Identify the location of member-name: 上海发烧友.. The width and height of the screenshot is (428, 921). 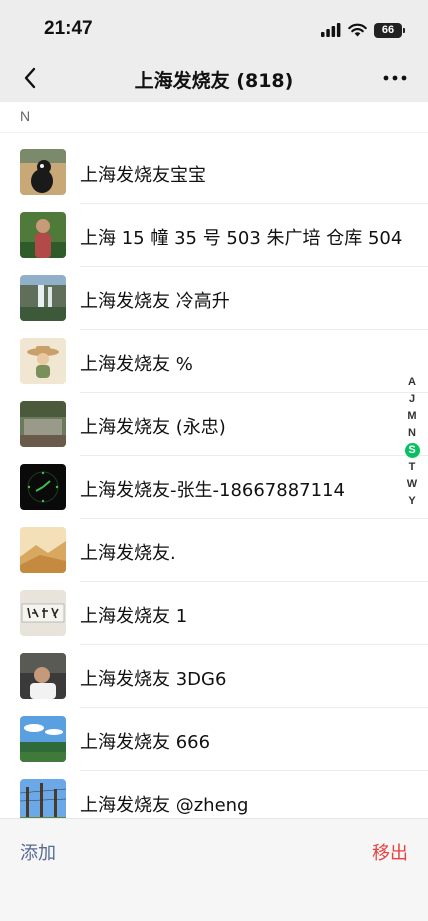
(128, 553).